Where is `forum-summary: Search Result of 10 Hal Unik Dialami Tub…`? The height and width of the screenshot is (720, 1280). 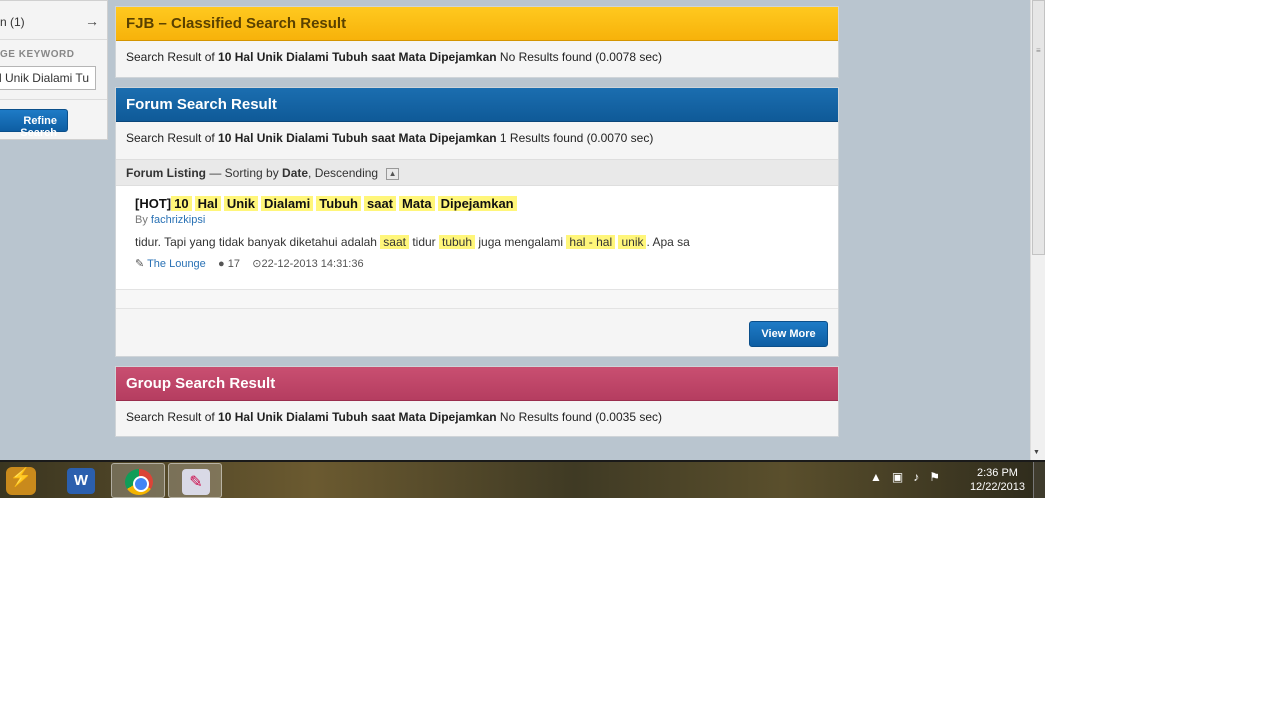 forum-summary: Search Result of 10 Hal Unik Dialami Tub… is located at coordinates (477, 139).